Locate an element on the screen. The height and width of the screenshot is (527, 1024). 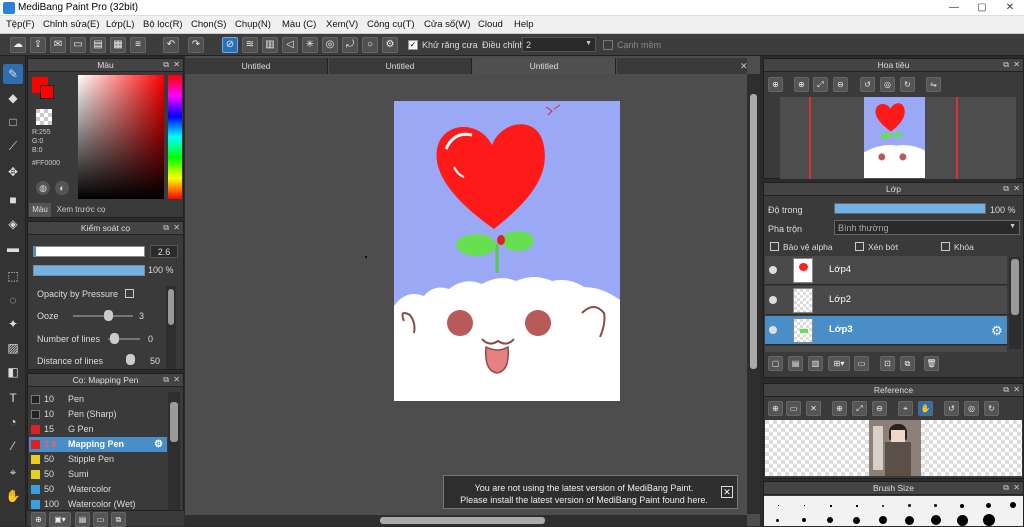
eraser-tool-icon: ◆ is located at coordinates (13, 98).